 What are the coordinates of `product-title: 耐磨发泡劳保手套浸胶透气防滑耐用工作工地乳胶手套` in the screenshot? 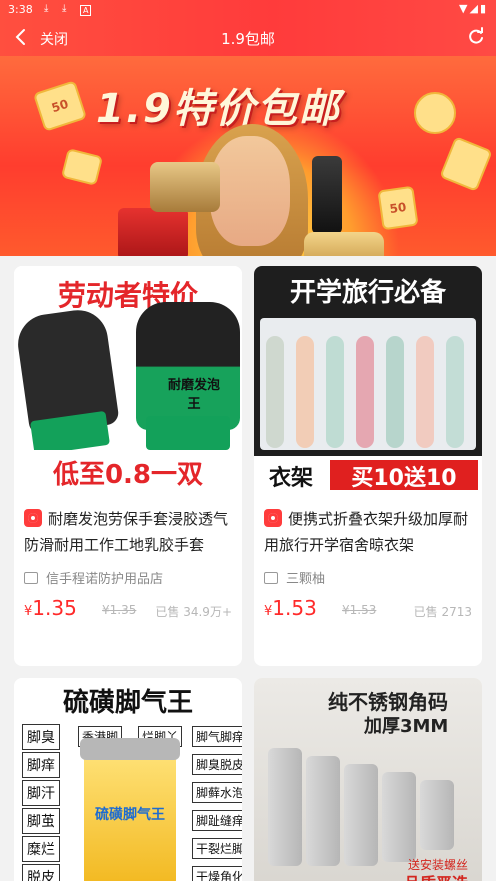 It's located at (128, 532).